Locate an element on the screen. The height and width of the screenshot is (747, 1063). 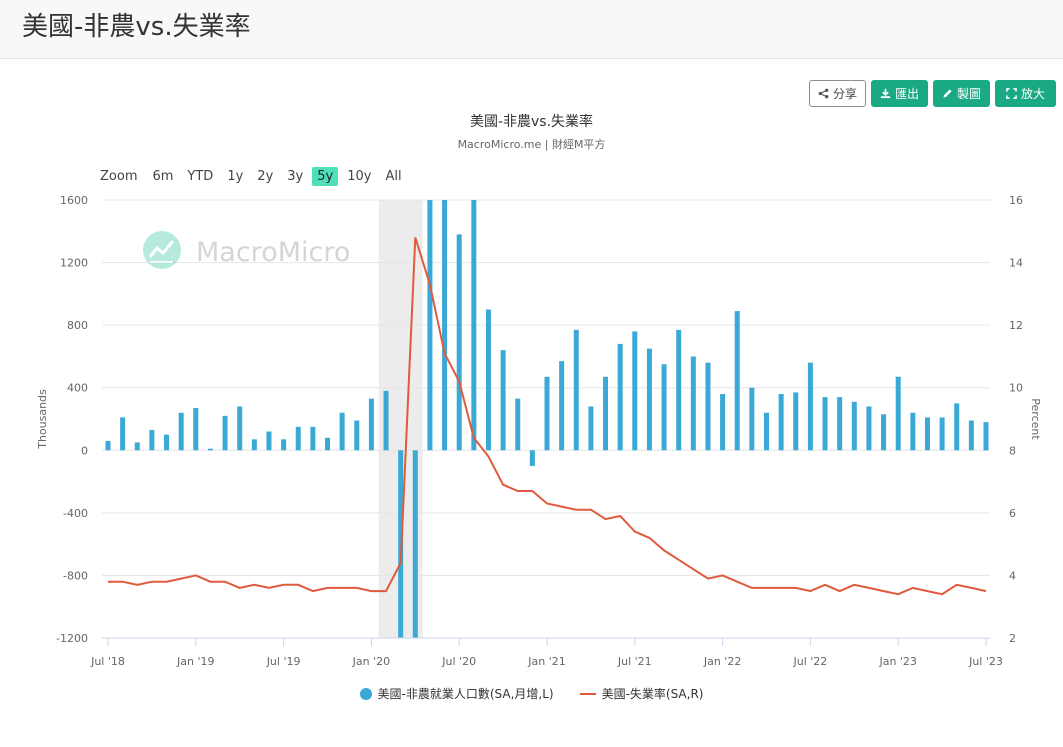
x-tick-label: Jan '22 is located at coordinates (722, 661).